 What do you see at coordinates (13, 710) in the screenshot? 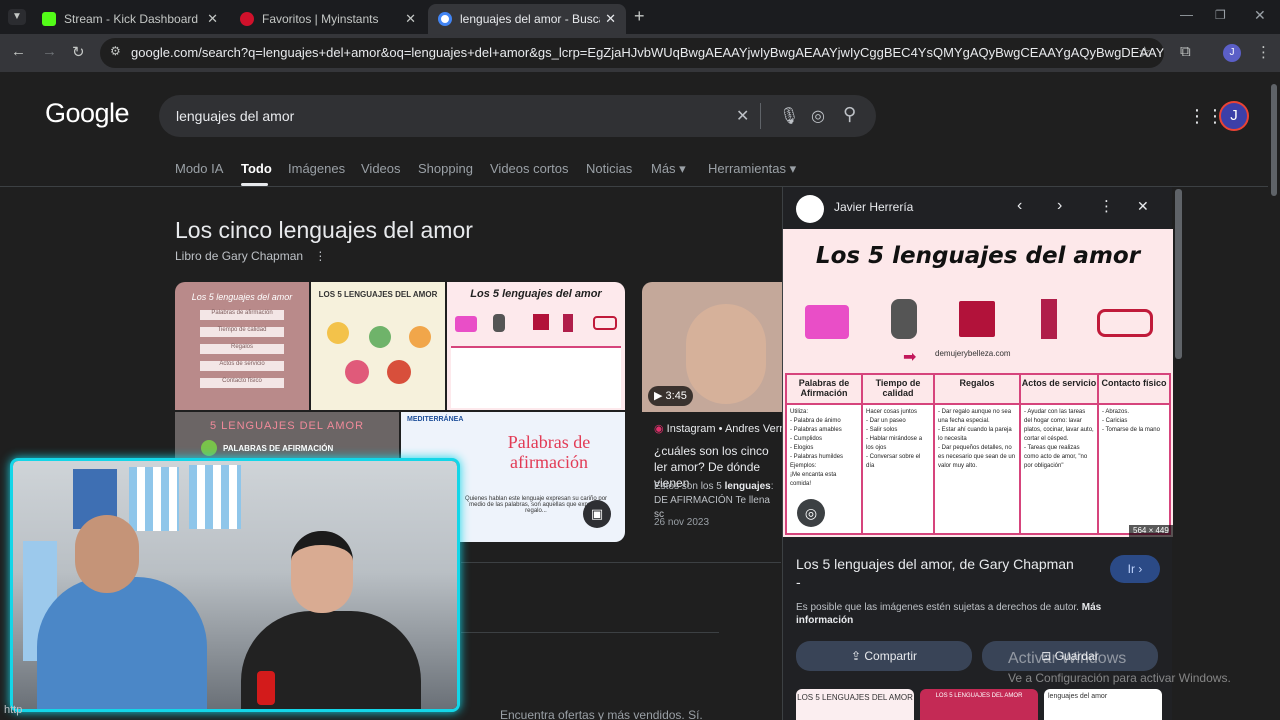
I see `status-url: http` at bounding box center [13, 710].